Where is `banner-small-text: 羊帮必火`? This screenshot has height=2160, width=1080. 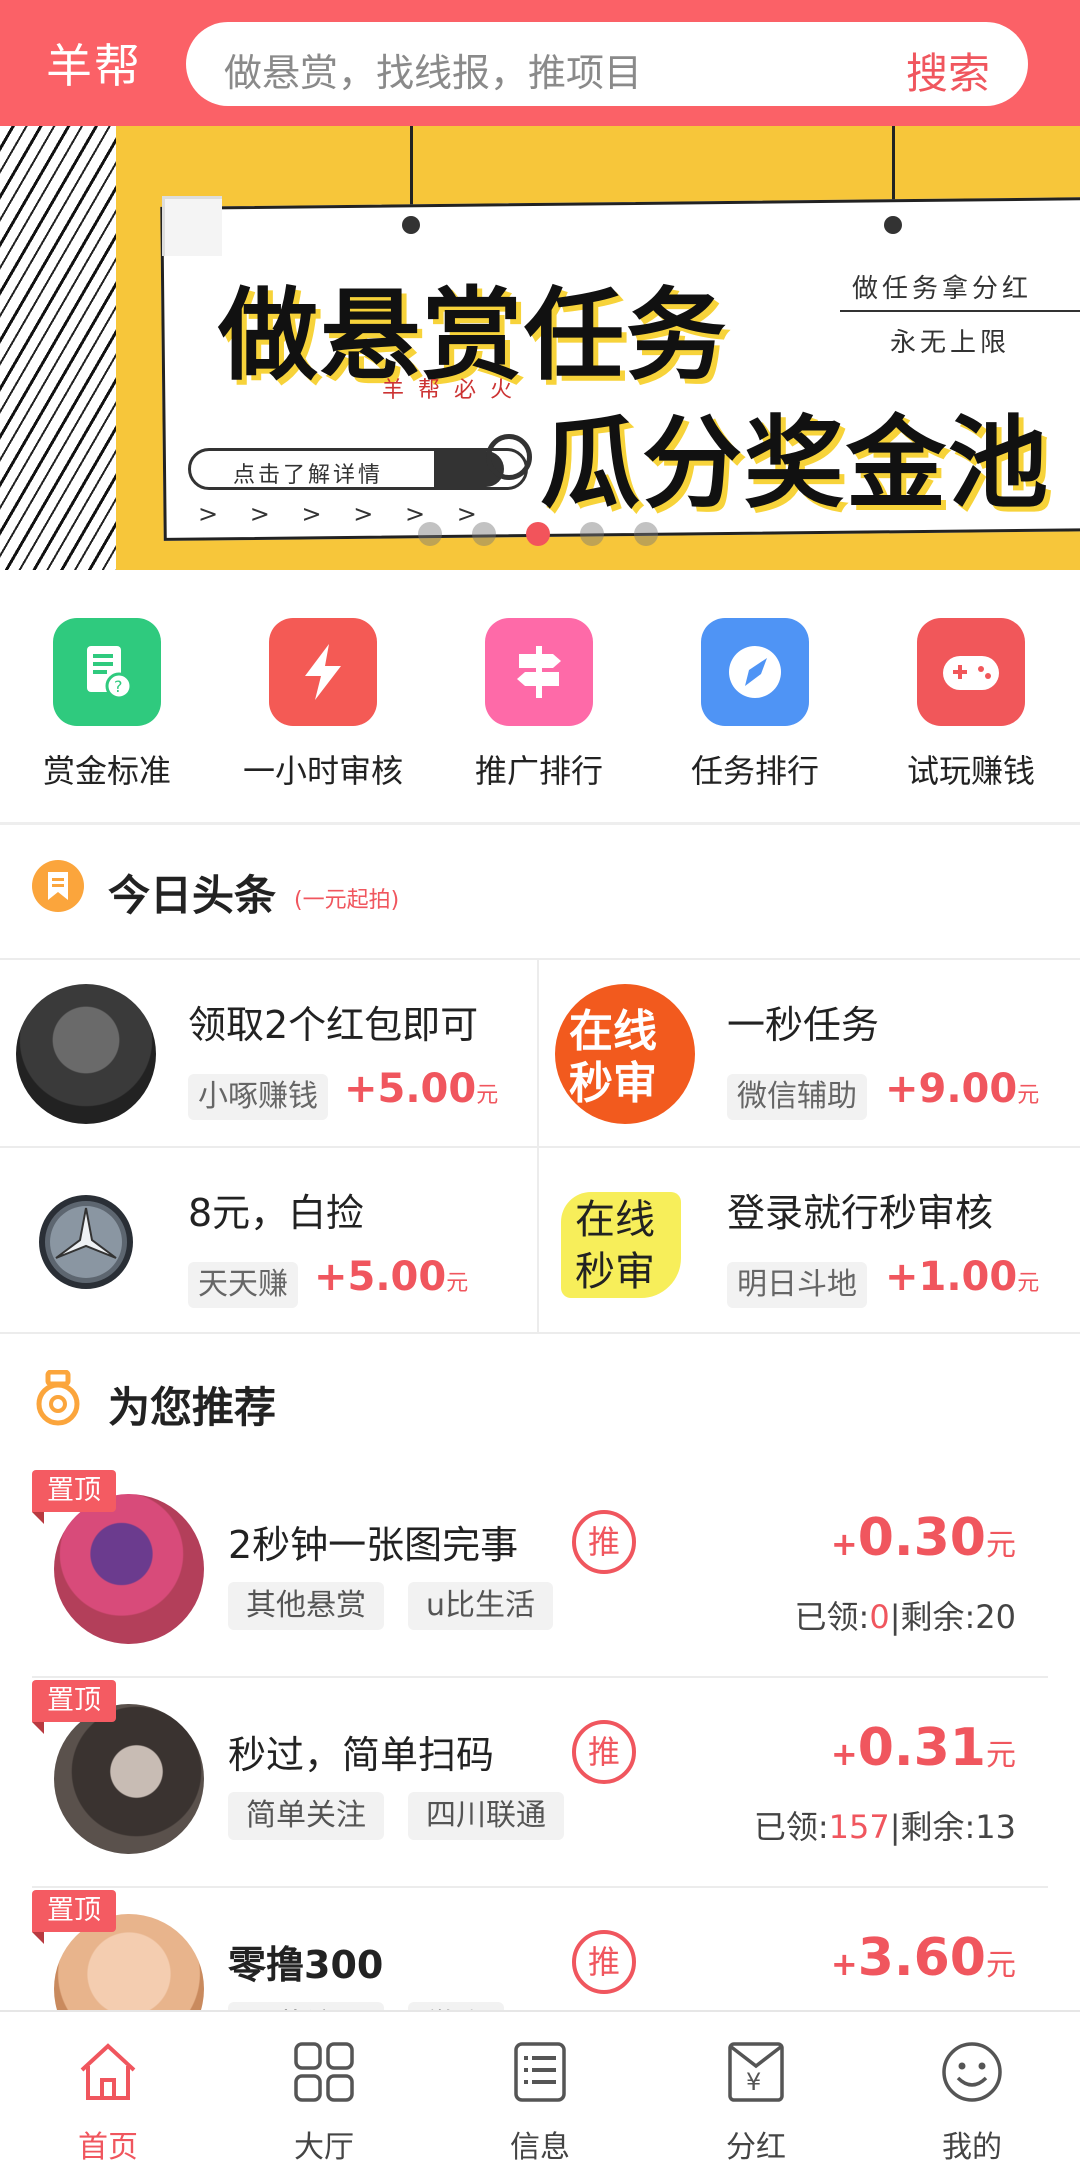
banner-small-text: 羊帮必火 is located at coordinates (454, 390).